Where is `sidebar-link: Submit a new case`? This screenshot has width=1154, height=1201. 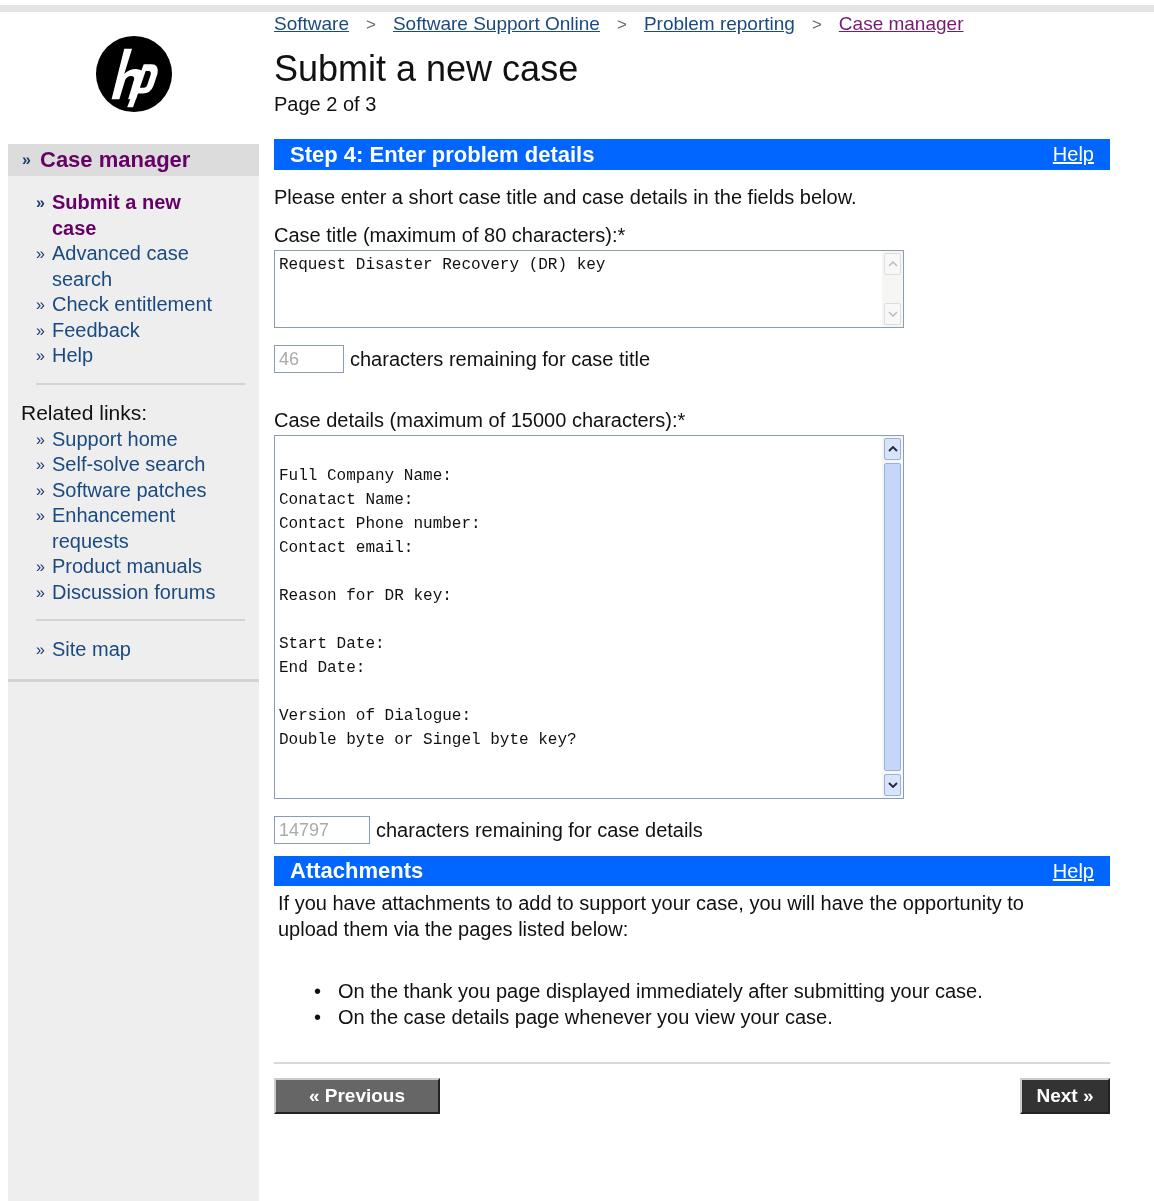 sidebar-link: Submit a new case is located at coordinates (138, 215).